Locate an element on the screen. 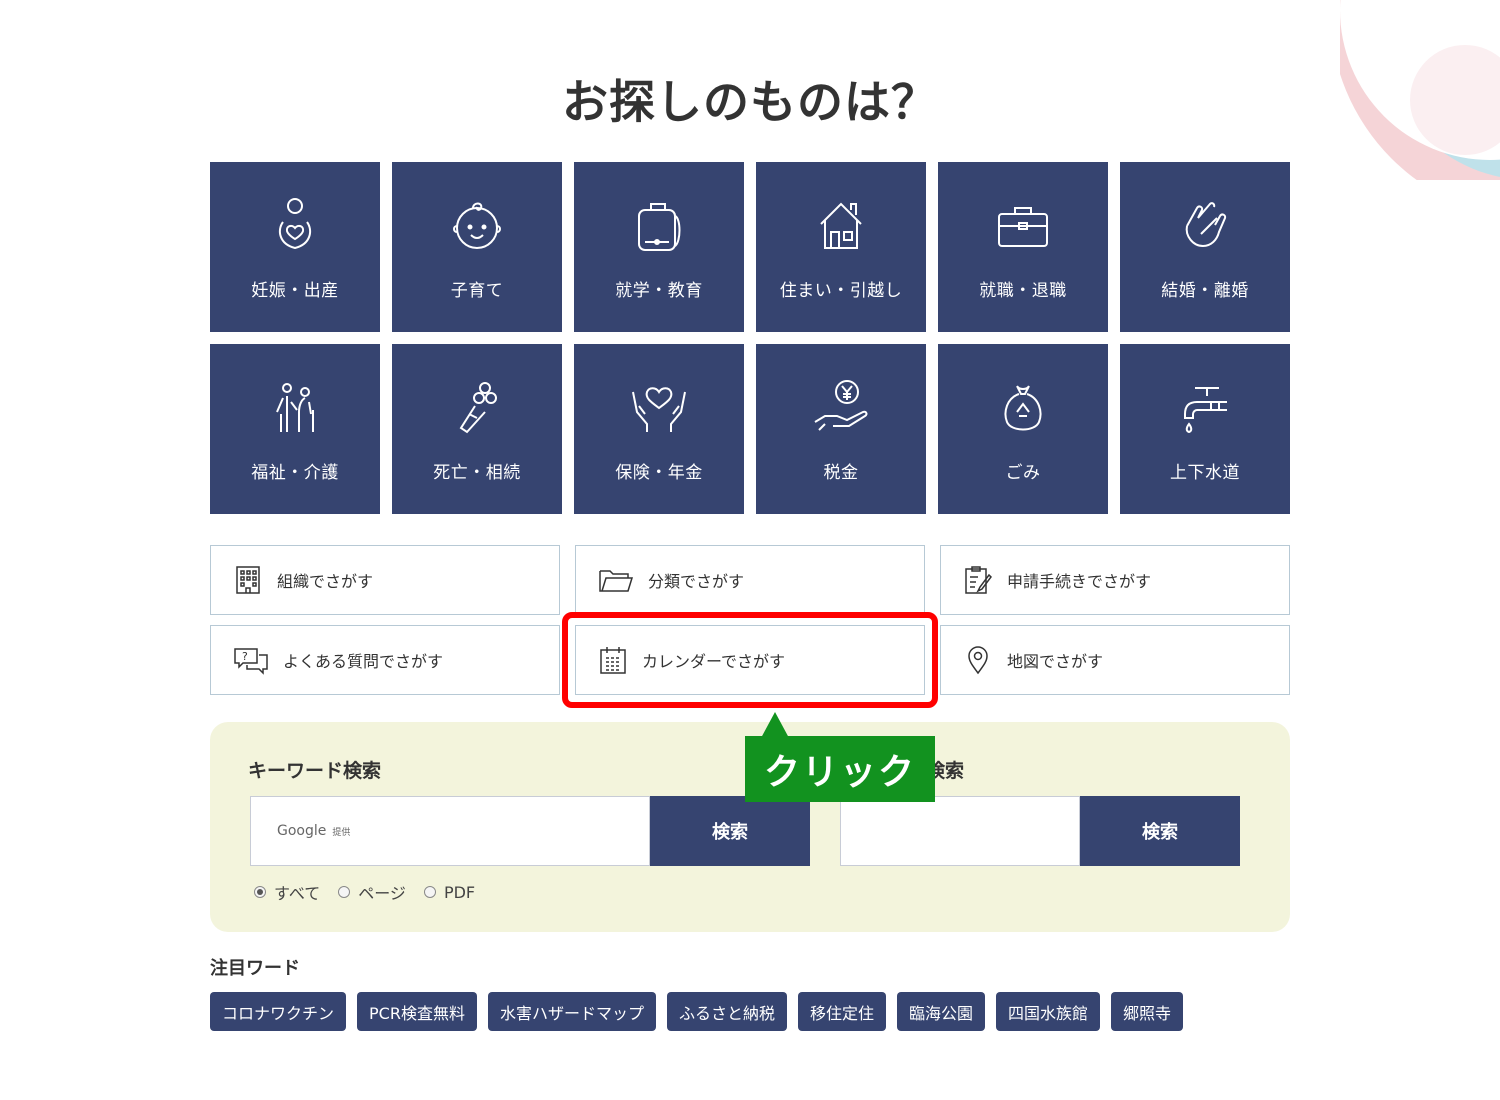  hot-words-title: 注目ワード is located at coordinates (255, 968).